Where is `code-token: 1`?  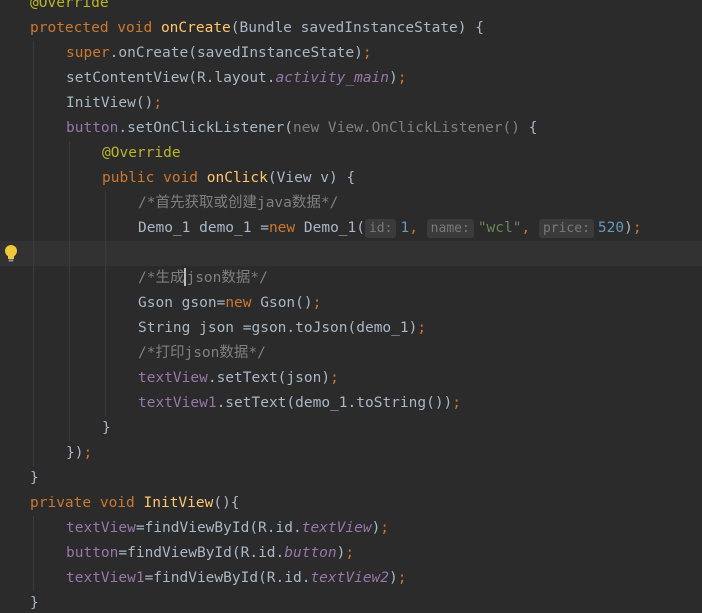 code-token: 1 is located at coordinates (405, 228).